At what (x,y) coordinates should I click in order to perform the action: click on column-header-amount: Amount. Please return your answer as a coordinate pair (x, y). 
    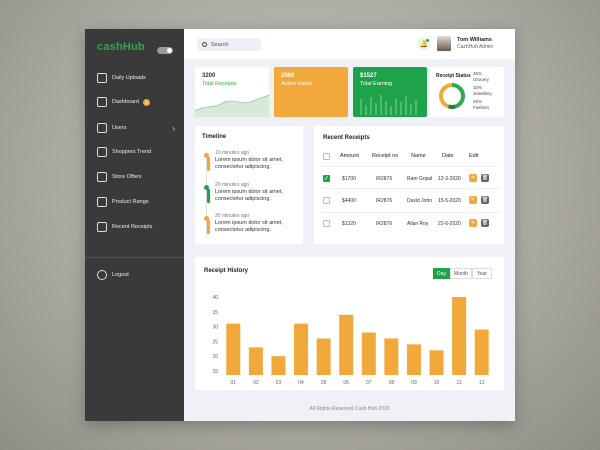
    Looking at the image, I should click on (349, 156).